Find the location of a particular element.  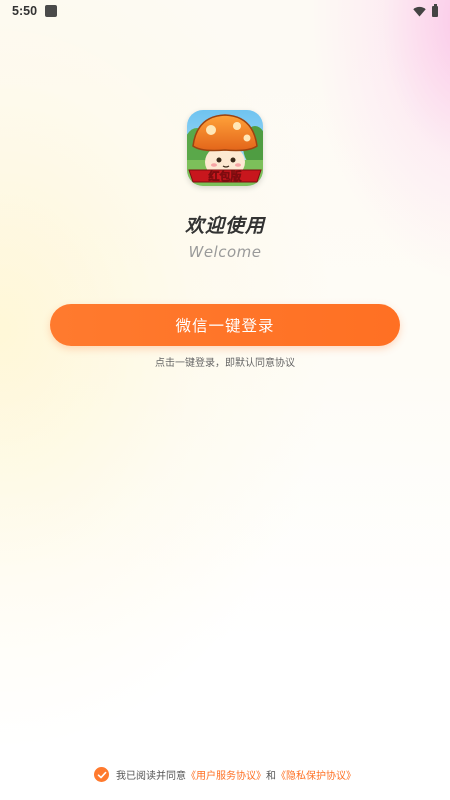

check-icon is located at coordinates (101, 774).